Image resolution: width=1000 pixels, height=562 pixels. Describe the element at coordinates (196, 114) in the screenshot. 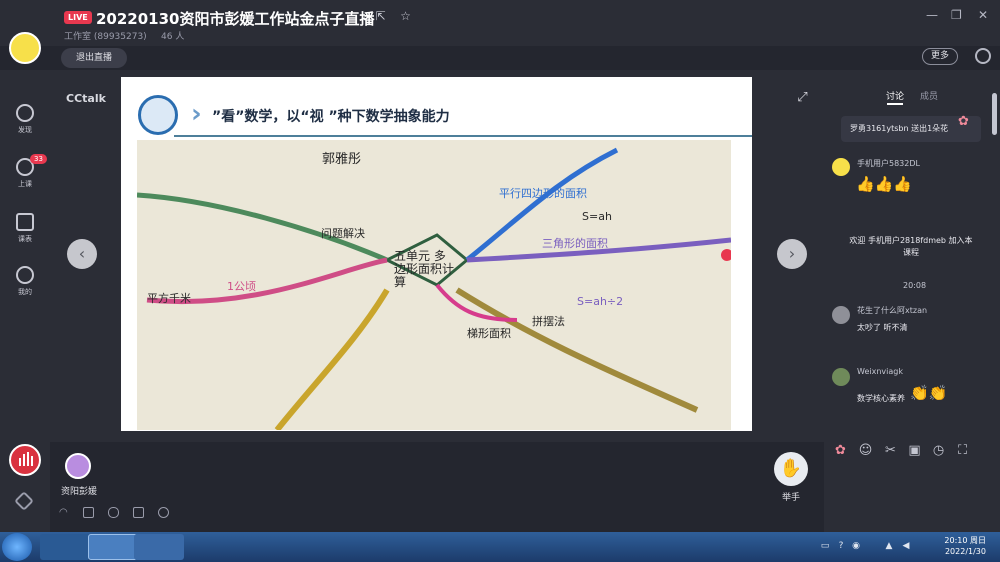

I see `chevron-icon: ›` at that location.